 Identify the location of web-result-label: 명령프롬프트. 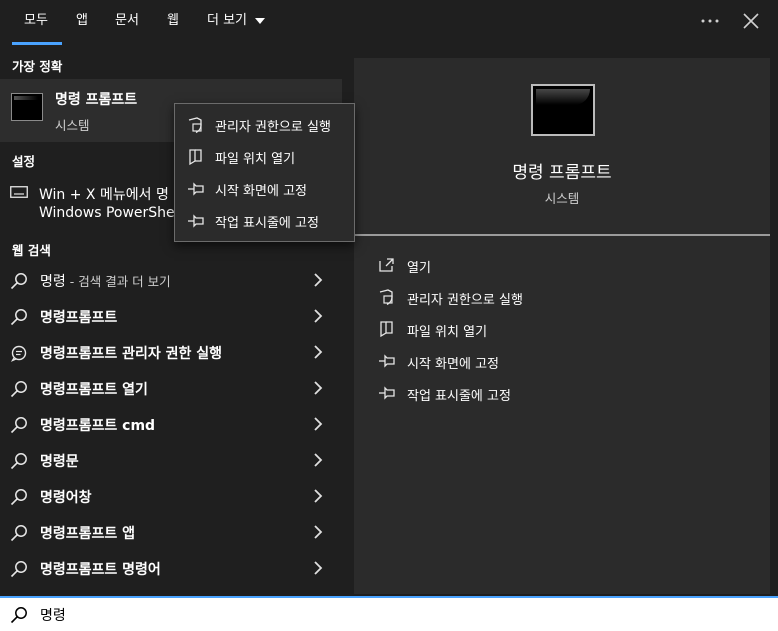
(79, 318).